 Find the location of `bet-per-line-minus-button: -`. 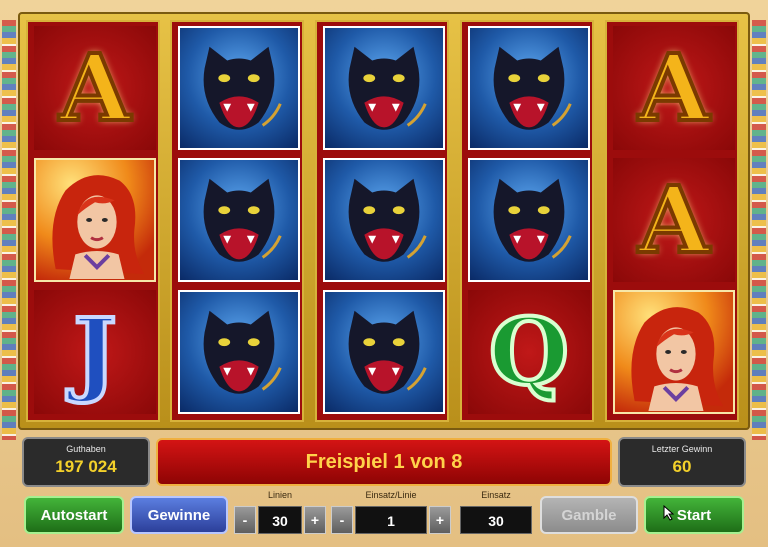

bet-per-line-minus-button: - is located at coordinates (342, 520).